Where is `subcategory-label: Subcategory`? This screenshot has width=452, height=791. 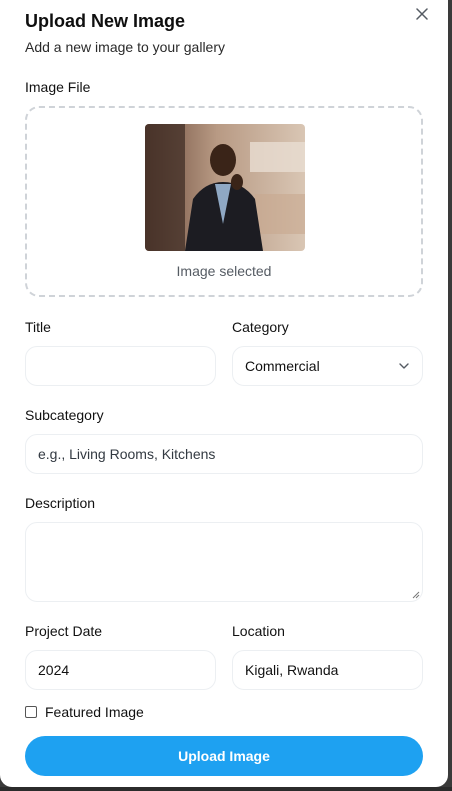 subcategory-label: Subcategory is located at coordinates (64, 415).